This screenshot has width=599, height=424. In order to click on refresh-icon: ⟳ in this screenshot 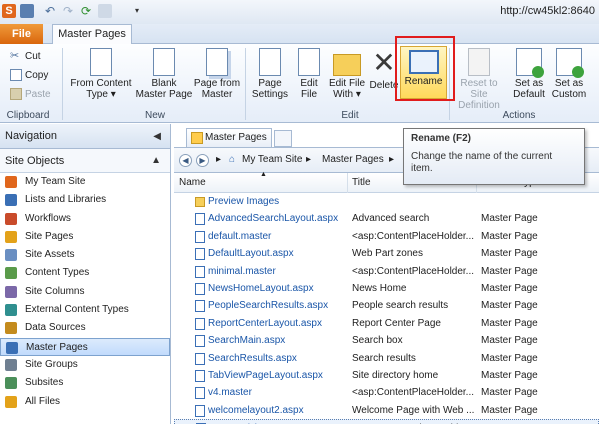, I will do `click(88, 11)`.